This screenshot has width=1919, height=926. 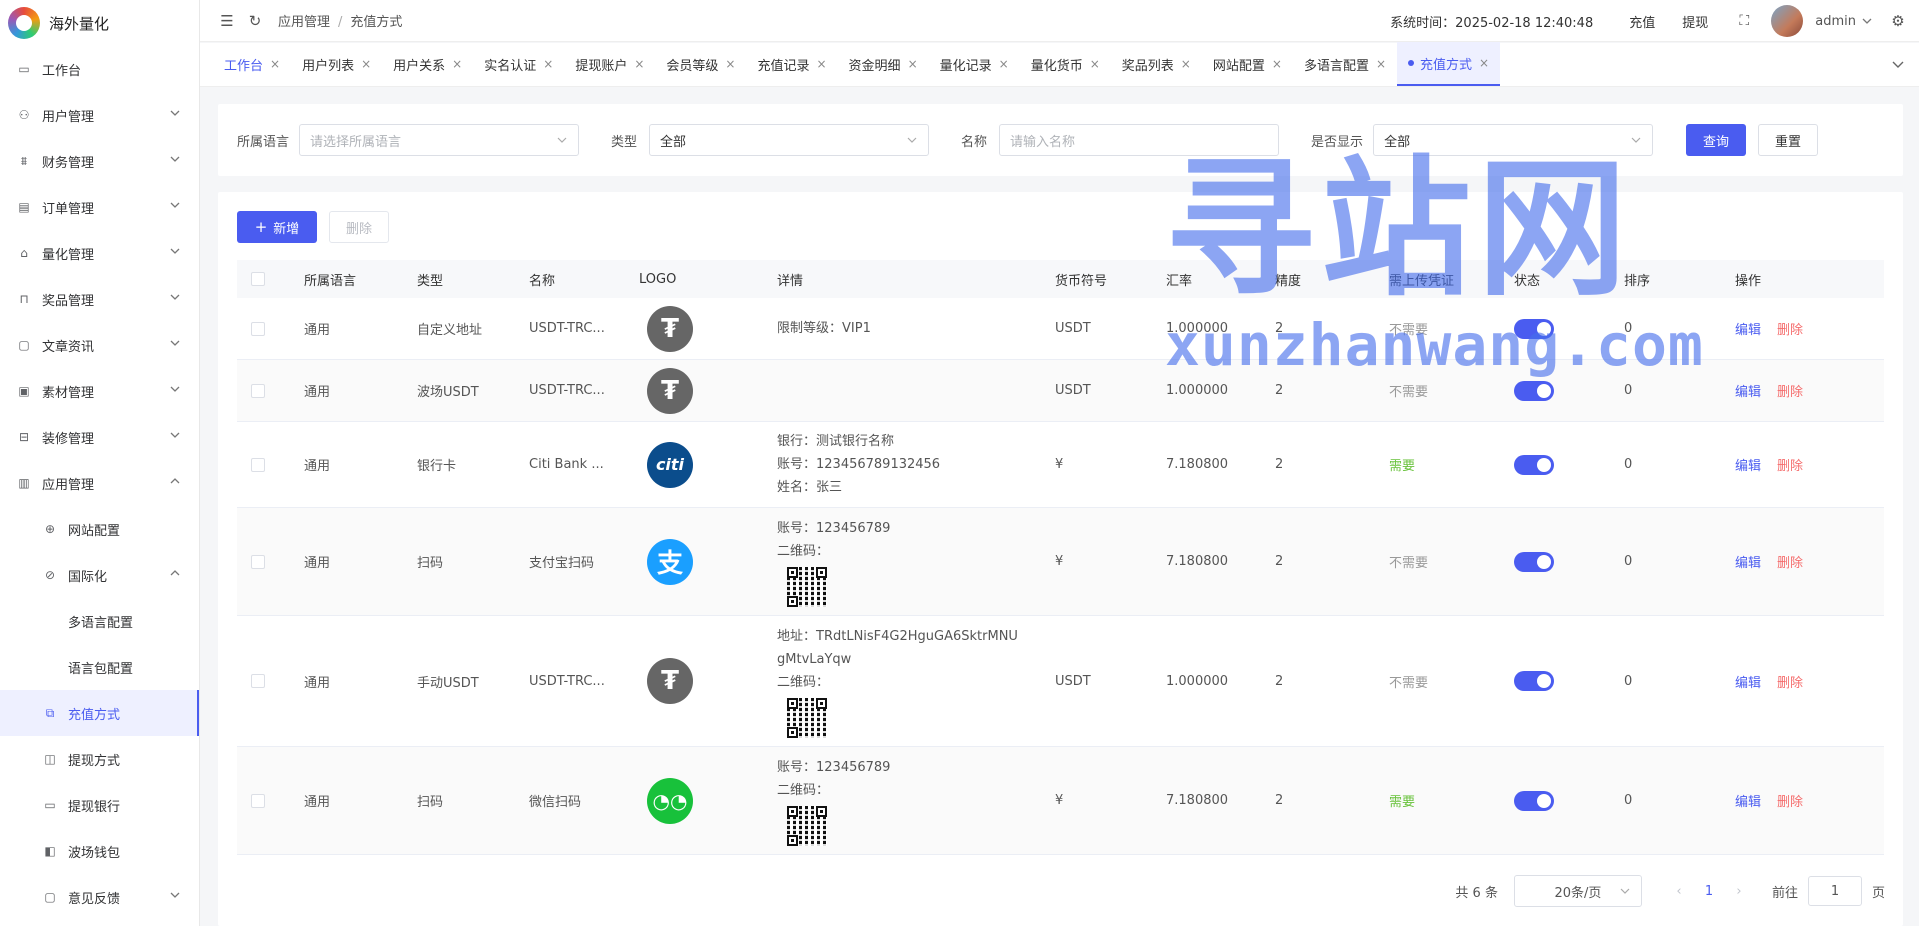 What do you see at coordinates (1139, 140) in the screenshot?
I see `name-input: 请输入名称` at bounding box center [1139, 140].